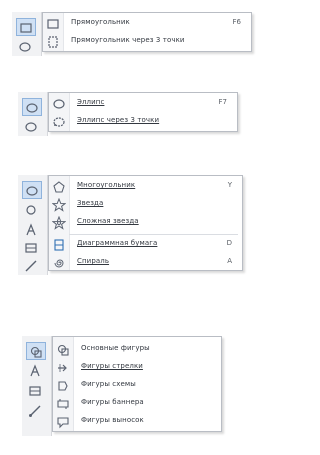 This screenshot has width=320, height=455. I want to click on complex-star-icon, so click(59, 223).